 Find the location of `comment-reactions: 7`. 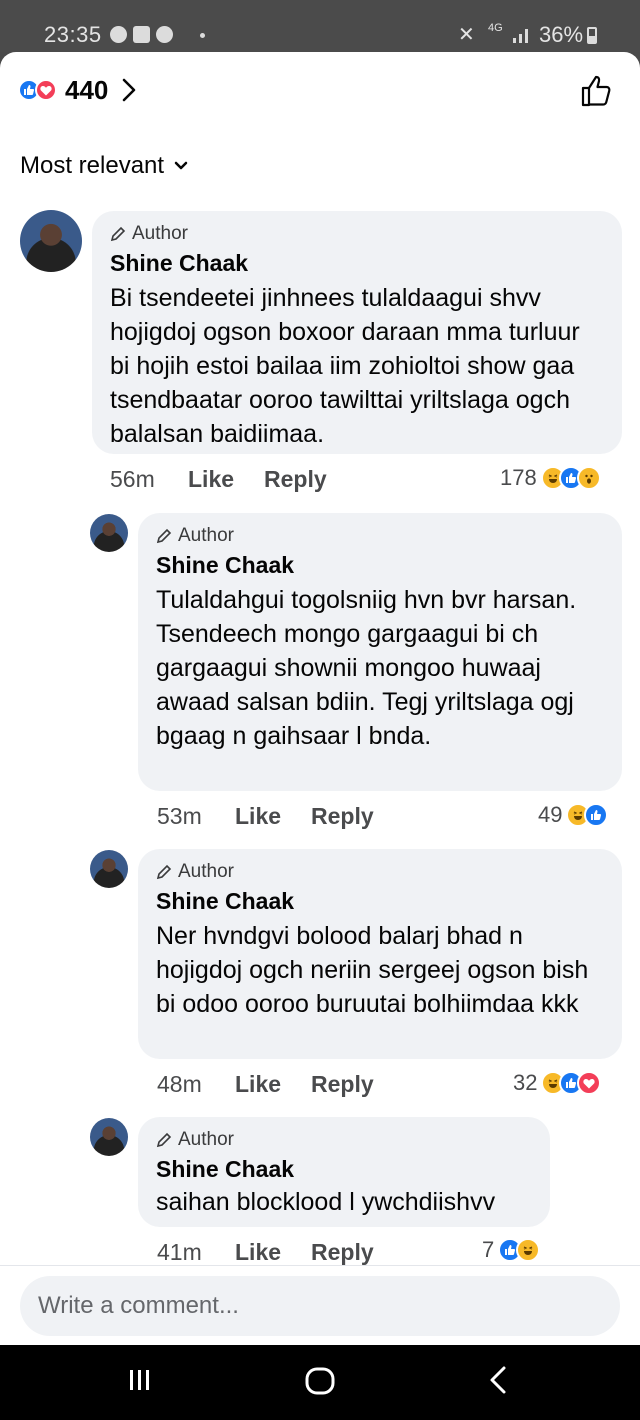

comment-reactions: 7 is located at coordinates (511, 1250).